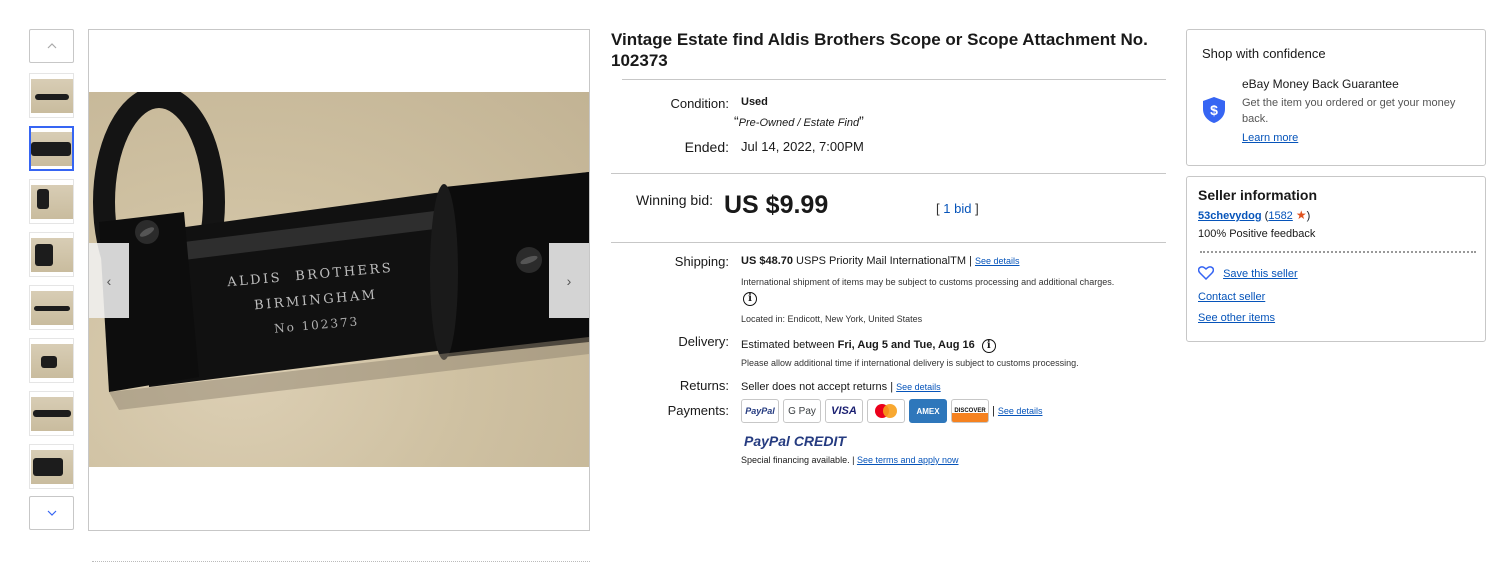 The width and height of the screenshot is (1509, 567). I want to click on bracket: ], so click(977, 208).